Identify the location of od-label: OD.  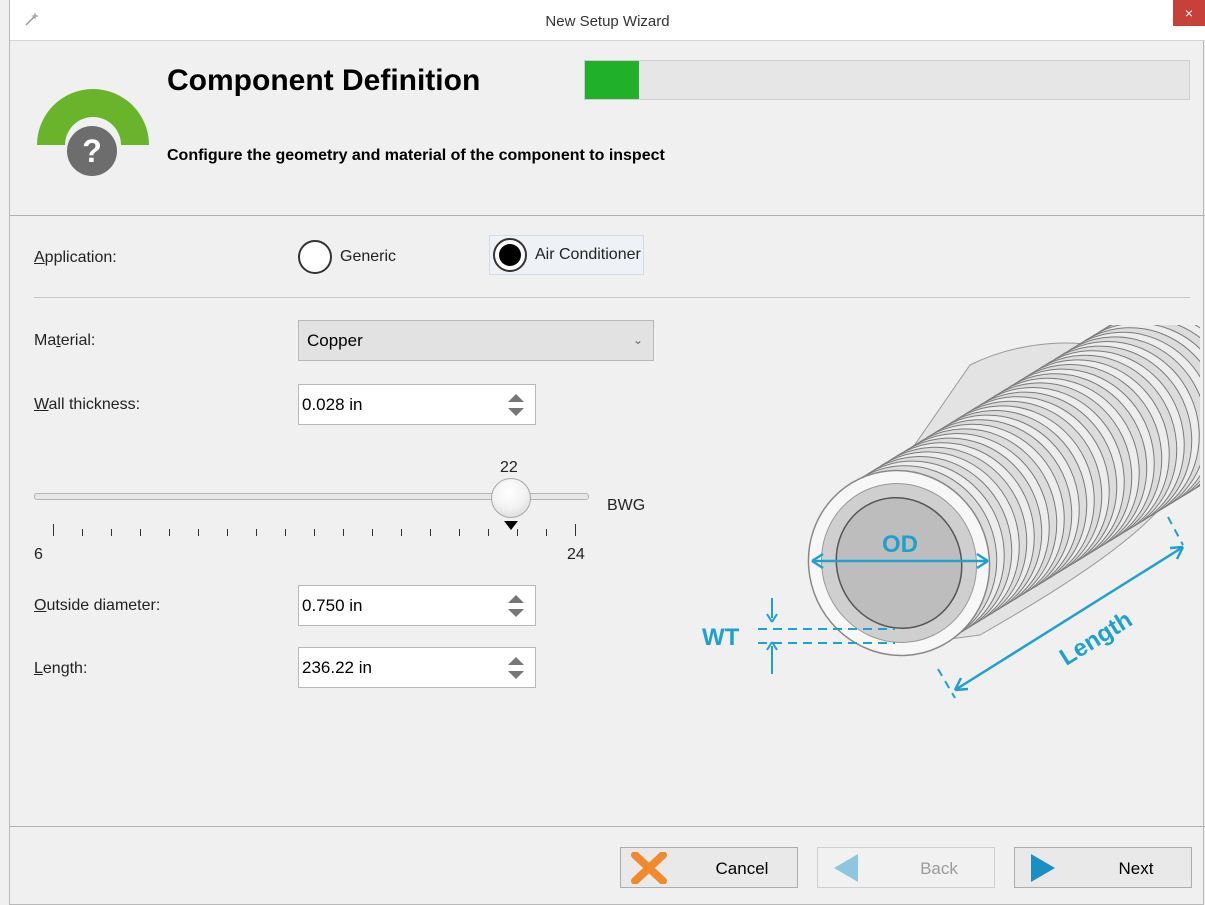
(900, 544).